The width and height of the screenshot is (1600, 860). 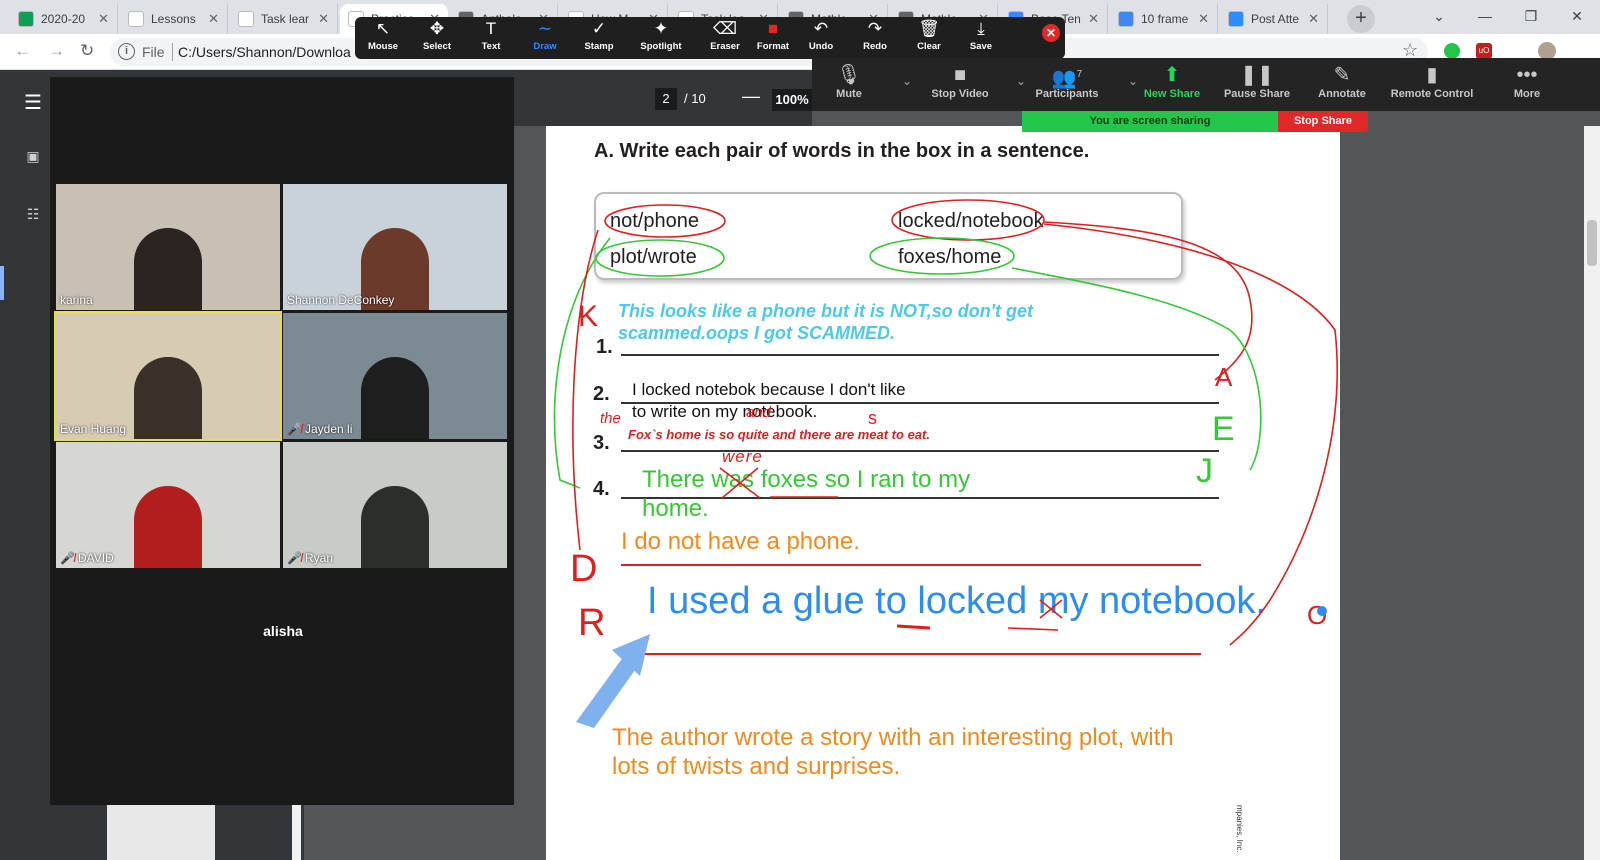 What do you see at coordinates (1257, 94) in the screenshot?
I see `share-toolbar-label: Pause Share` at bounding box center [1257, 94].